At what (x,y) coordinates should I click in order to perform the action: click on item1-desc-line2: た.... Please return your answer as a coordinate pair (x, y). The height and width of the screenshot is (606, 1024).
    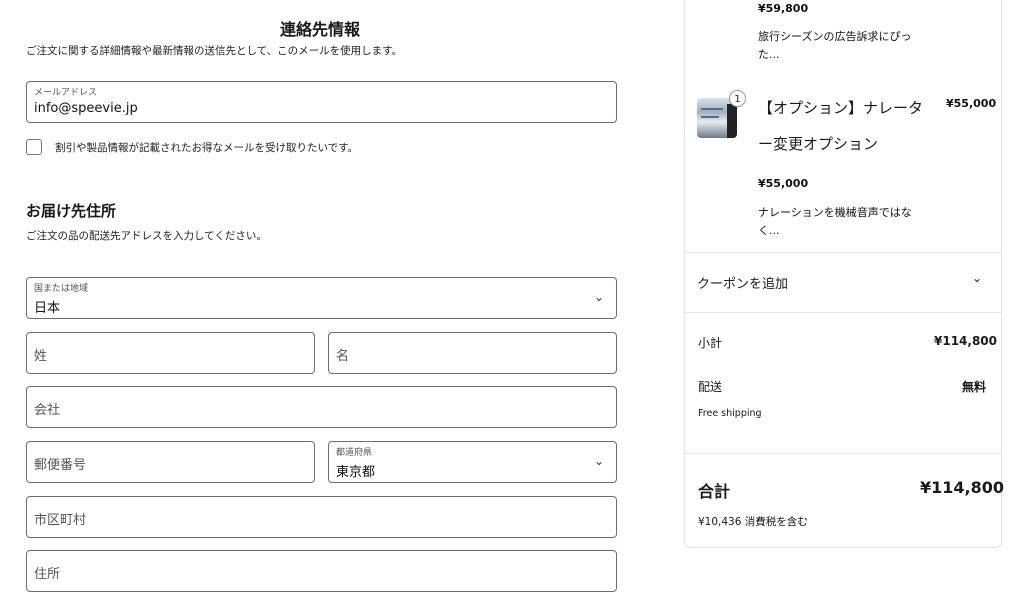
    Looking at the image, I should click on (769, 54).